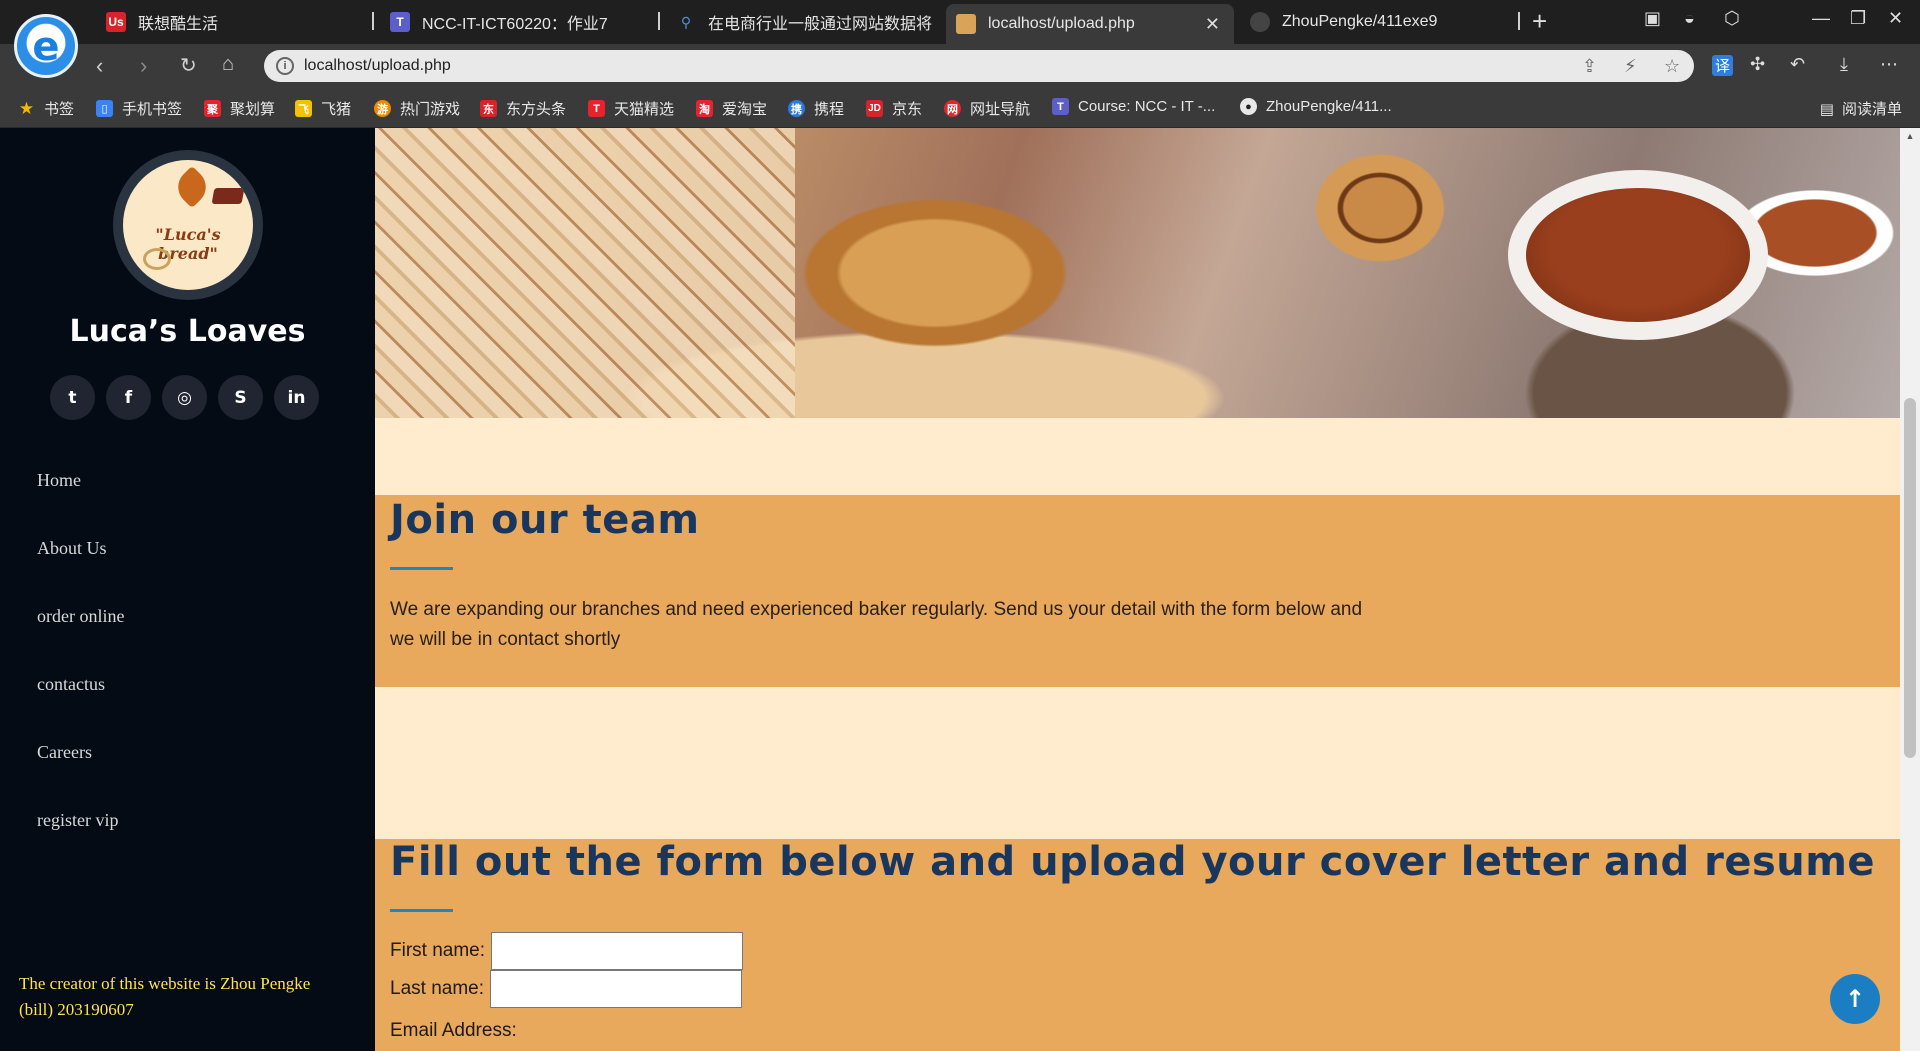 This screenshot has width=1920, height=1051. I want to click on forward-arrow-icon: ›, so click(143, 66).